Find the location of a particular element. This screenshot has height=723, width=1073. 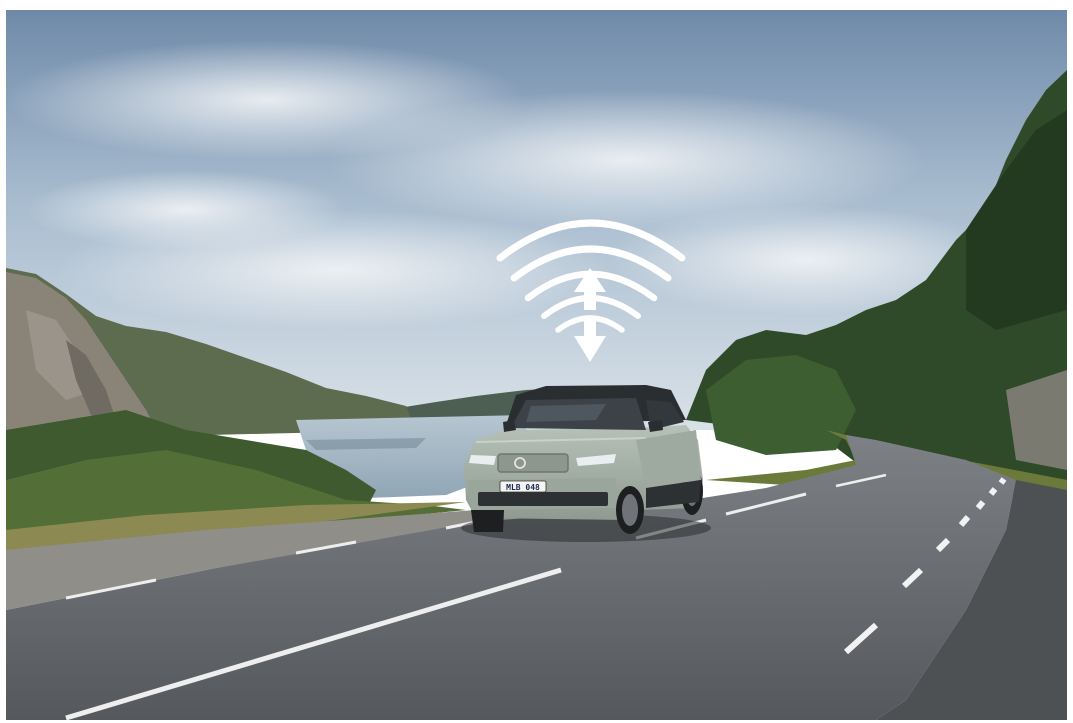

license-plate-text: MLB 048 is located at coordinates (523, 487).